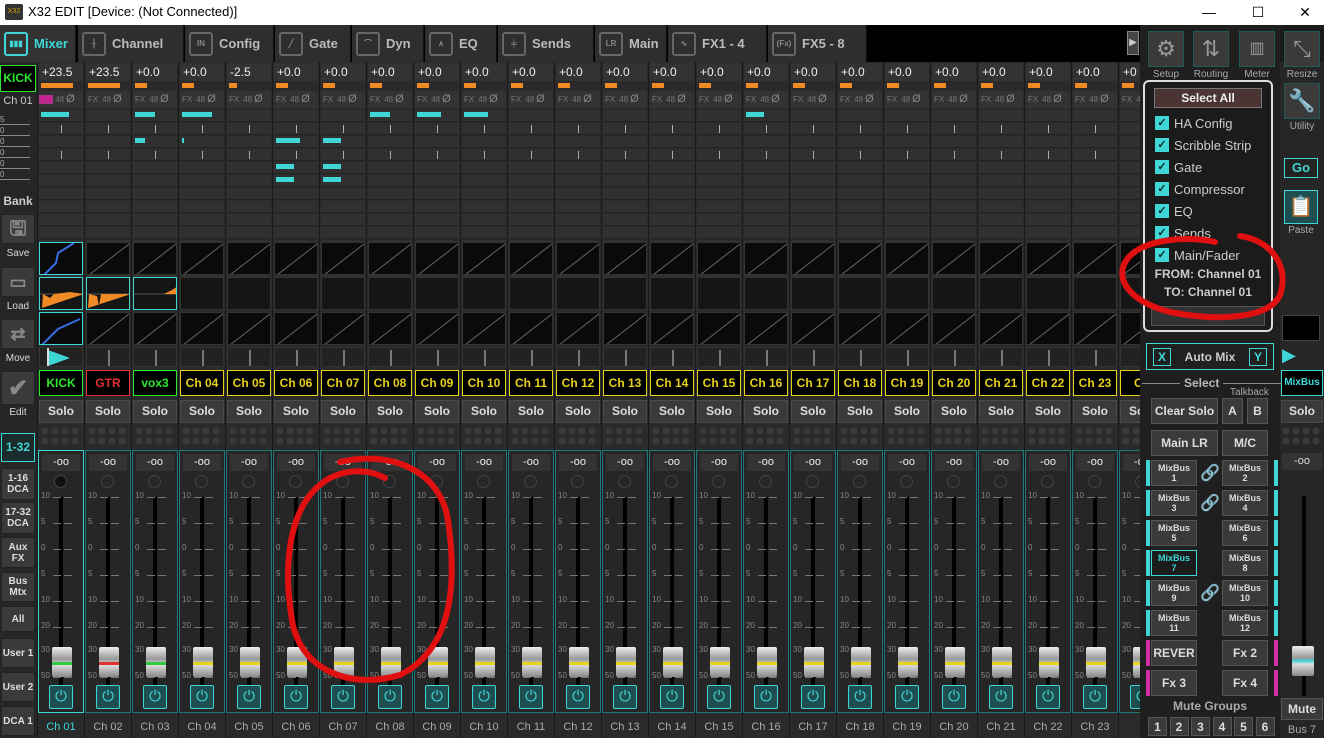 This screenshot has width=1324, height=738. I want to click on move-arrows-icon: ⇄, so click(18, 334).